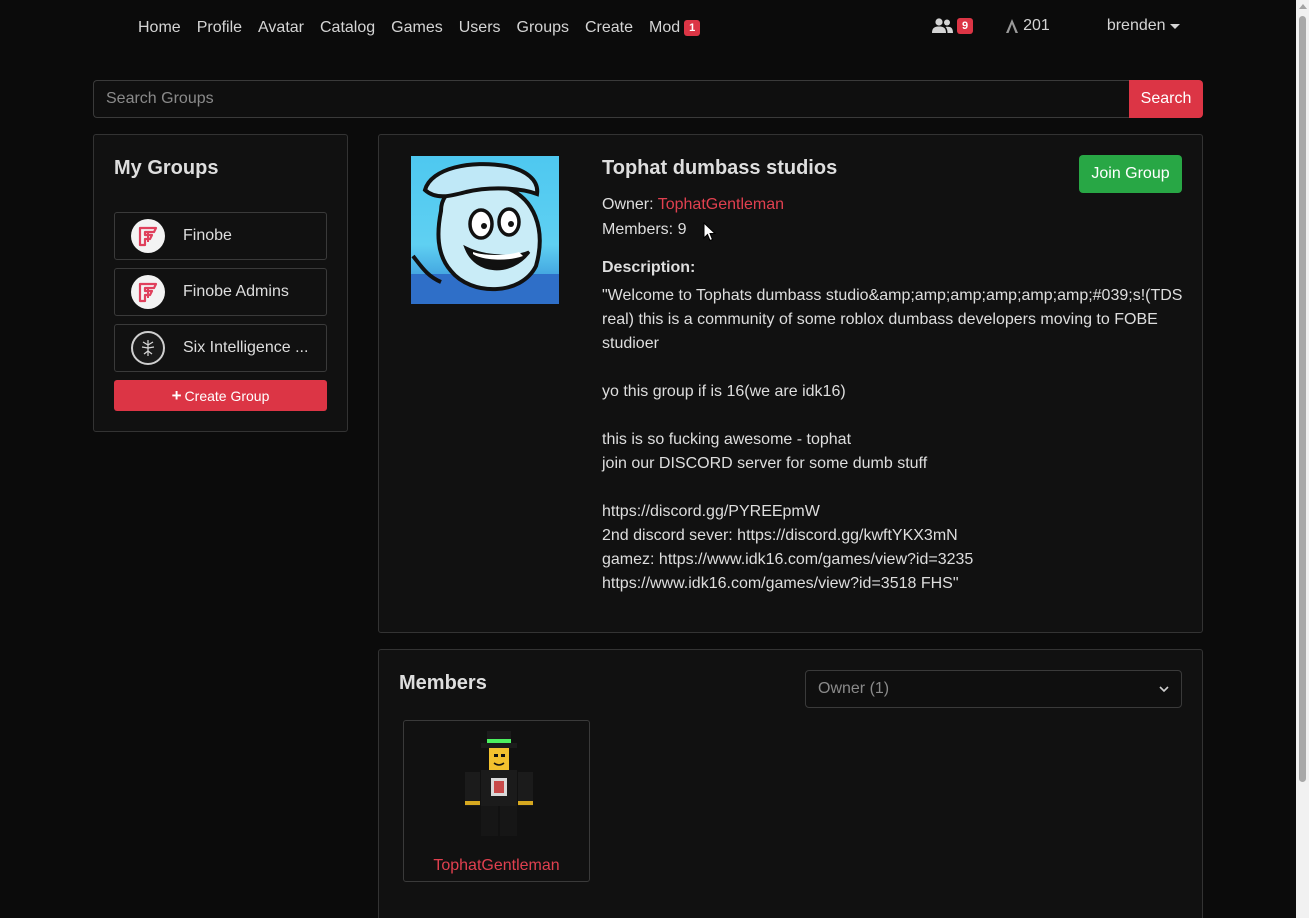 The image size is (1309, 918). I want to click on nav-groups-link: Groups, so click(543, 28).